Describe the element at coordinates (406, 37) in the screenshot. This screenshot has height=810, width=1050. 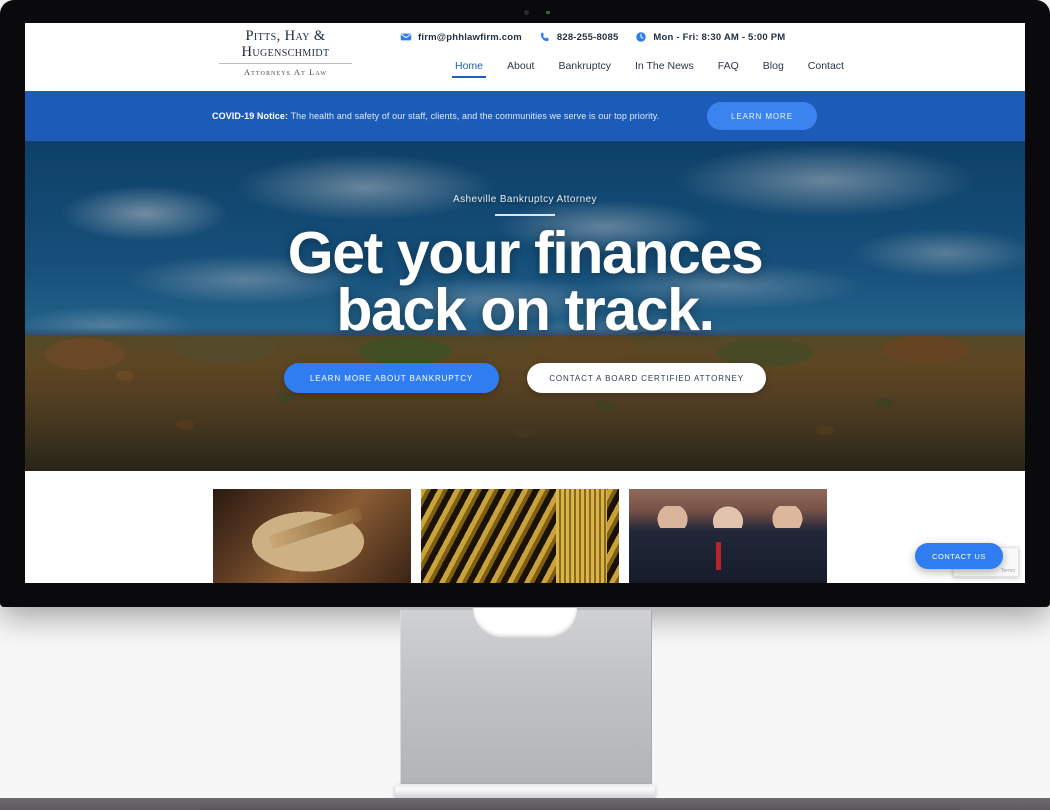
I see `envelope-icon` at that location.